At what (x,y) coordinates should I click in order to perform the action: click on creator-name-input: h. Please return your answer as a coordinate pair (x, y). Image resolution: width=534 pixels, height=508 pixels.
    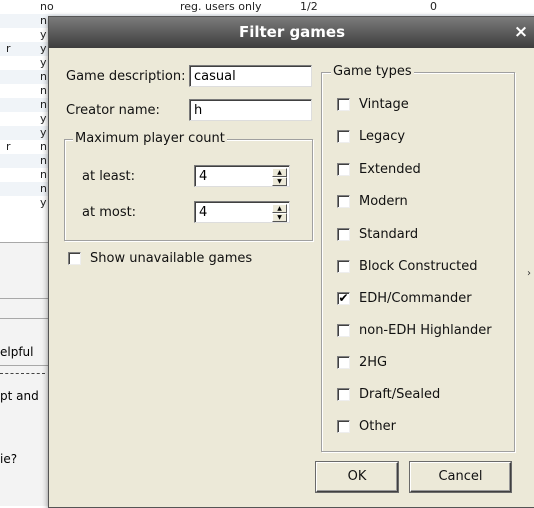
    Looking at the image, I should click on (250, 110).